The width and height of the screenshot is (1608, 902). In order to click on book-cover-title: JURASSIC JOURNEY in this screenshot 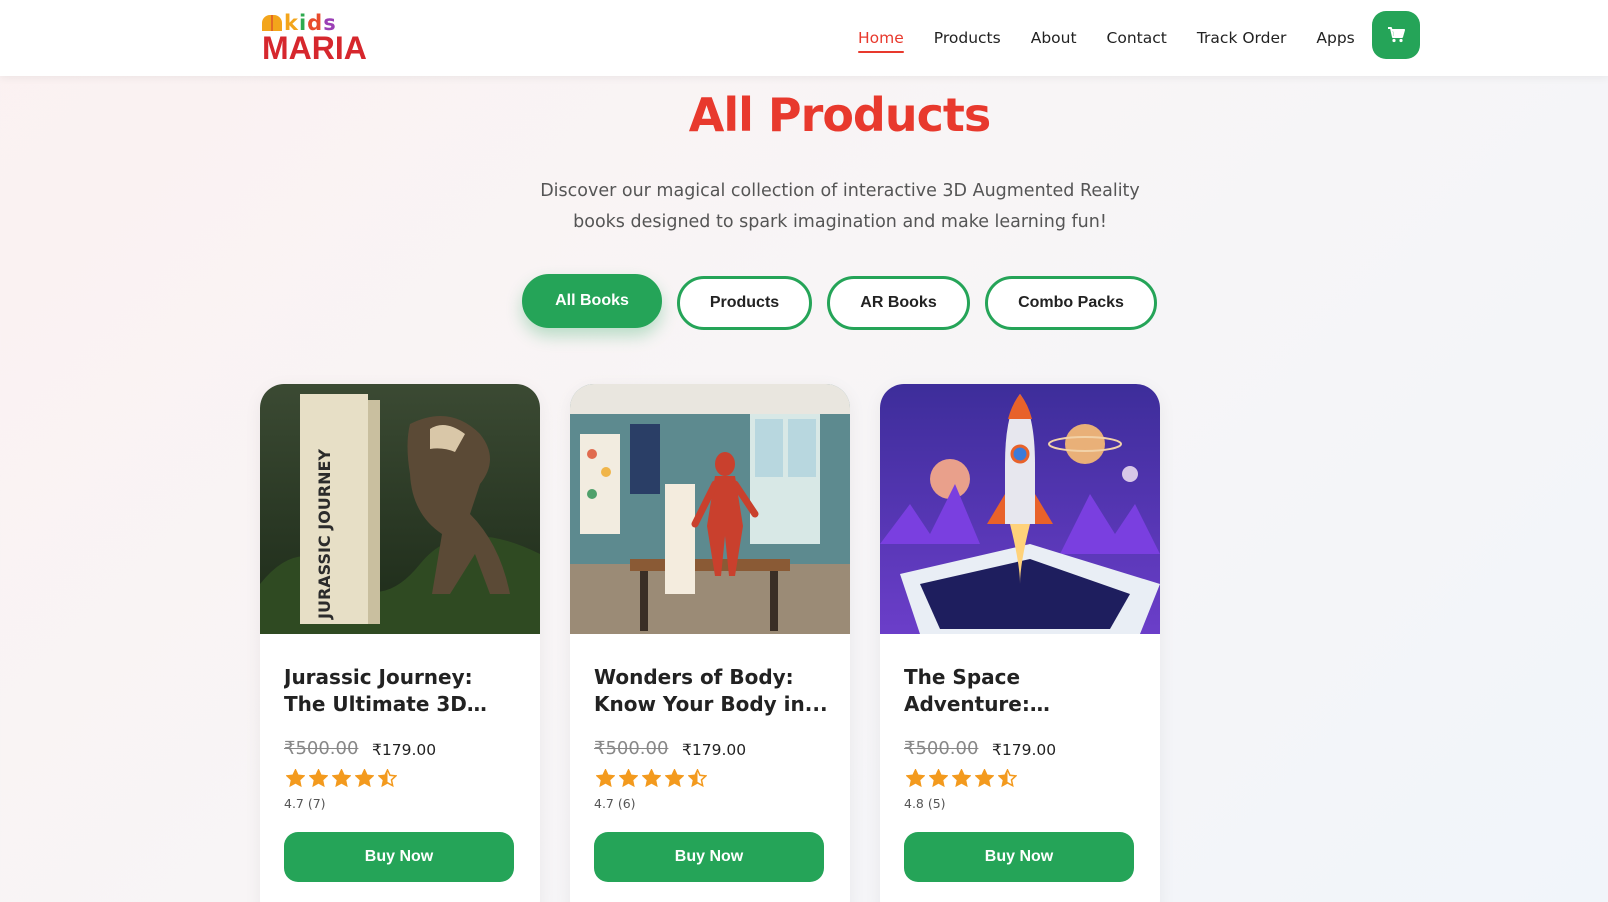, I will do `click(324, 534)`.